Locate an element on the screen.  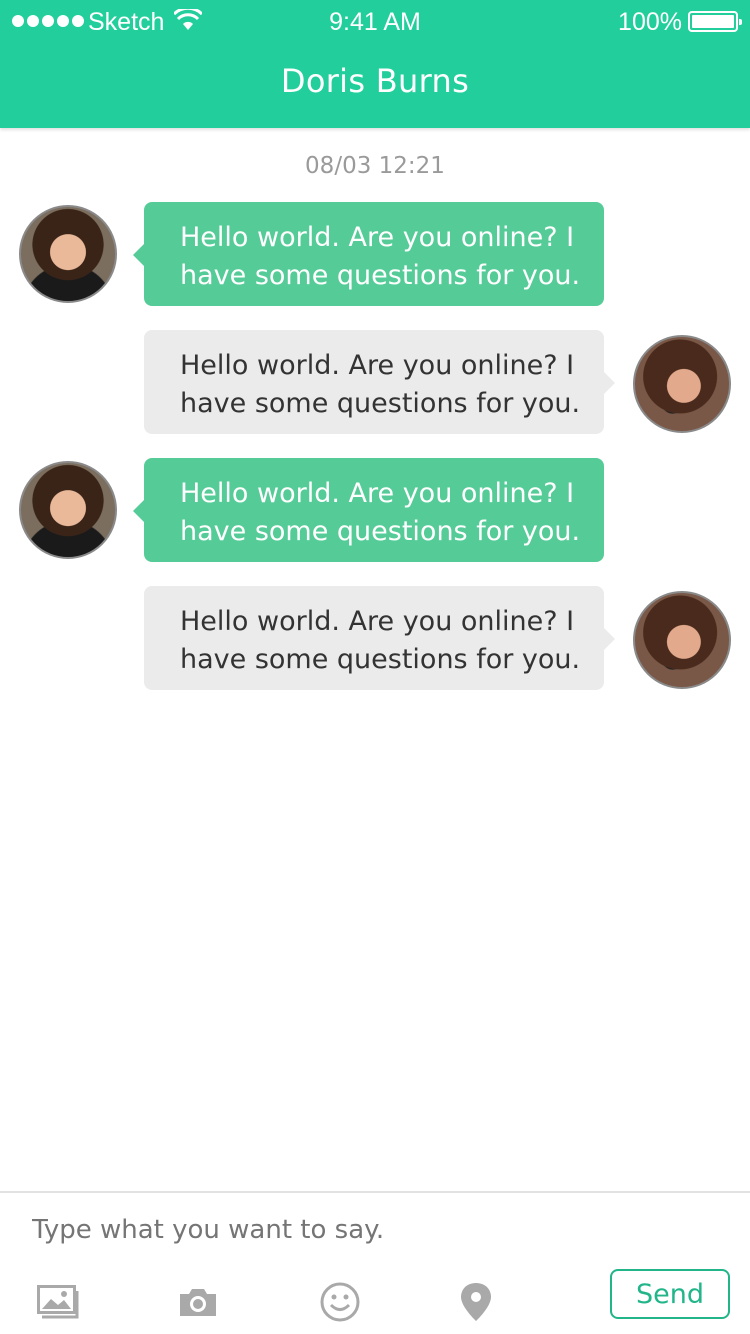
page-title: Doris Burns is located at coordinates (375, 81).